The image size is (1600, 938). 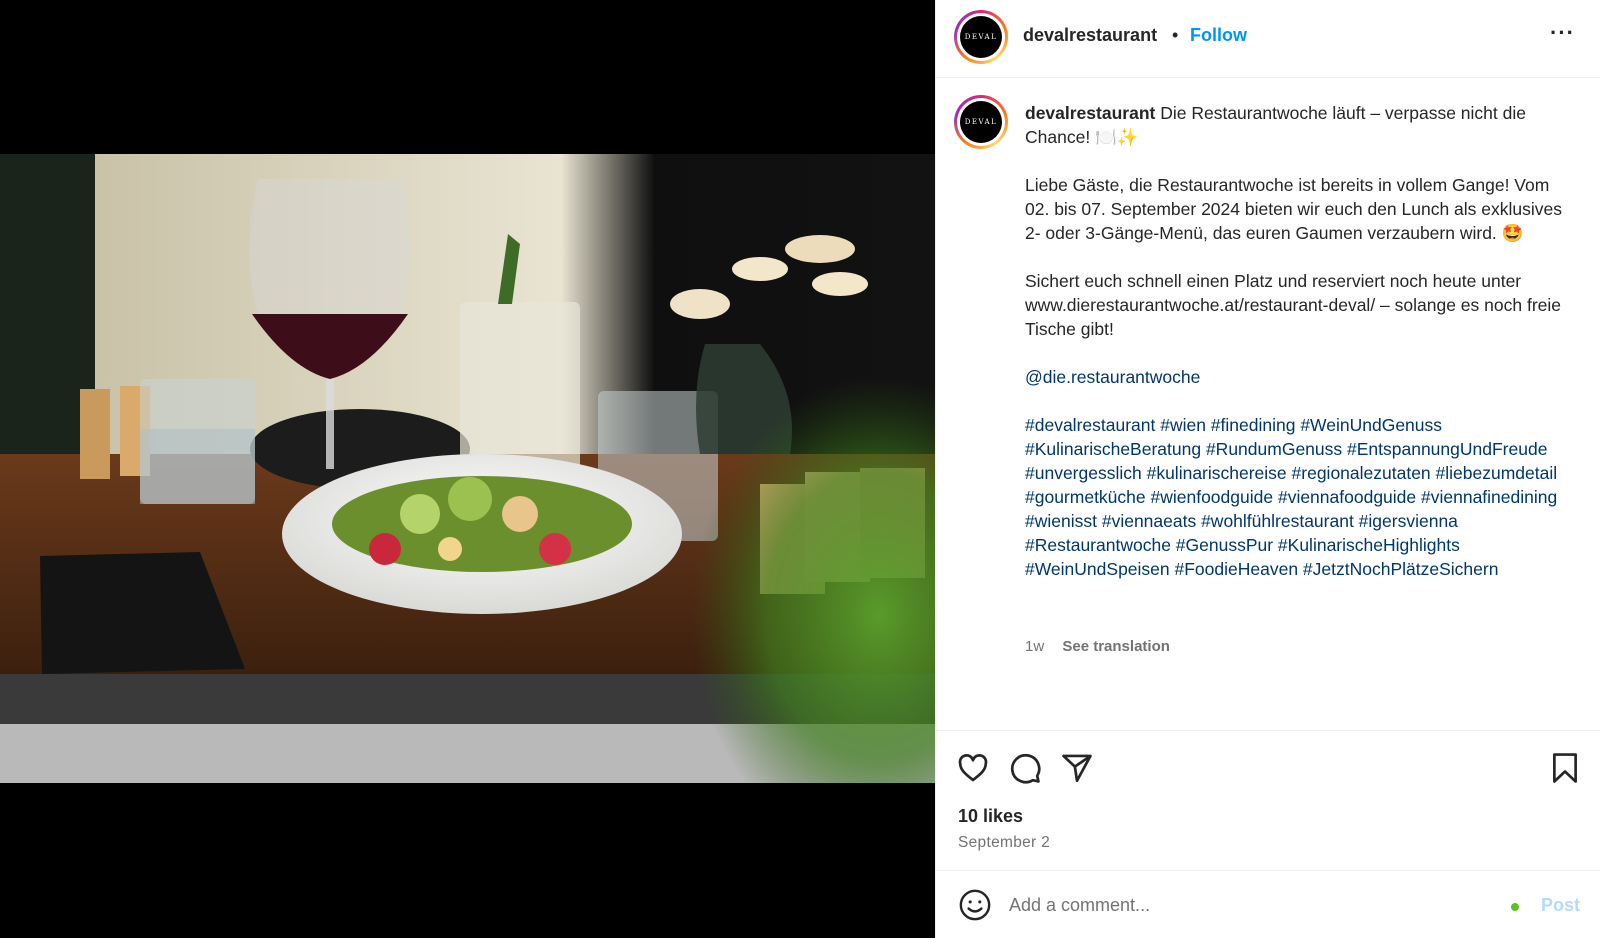 I want to click on status-dot, so click(x=1515, y=907).